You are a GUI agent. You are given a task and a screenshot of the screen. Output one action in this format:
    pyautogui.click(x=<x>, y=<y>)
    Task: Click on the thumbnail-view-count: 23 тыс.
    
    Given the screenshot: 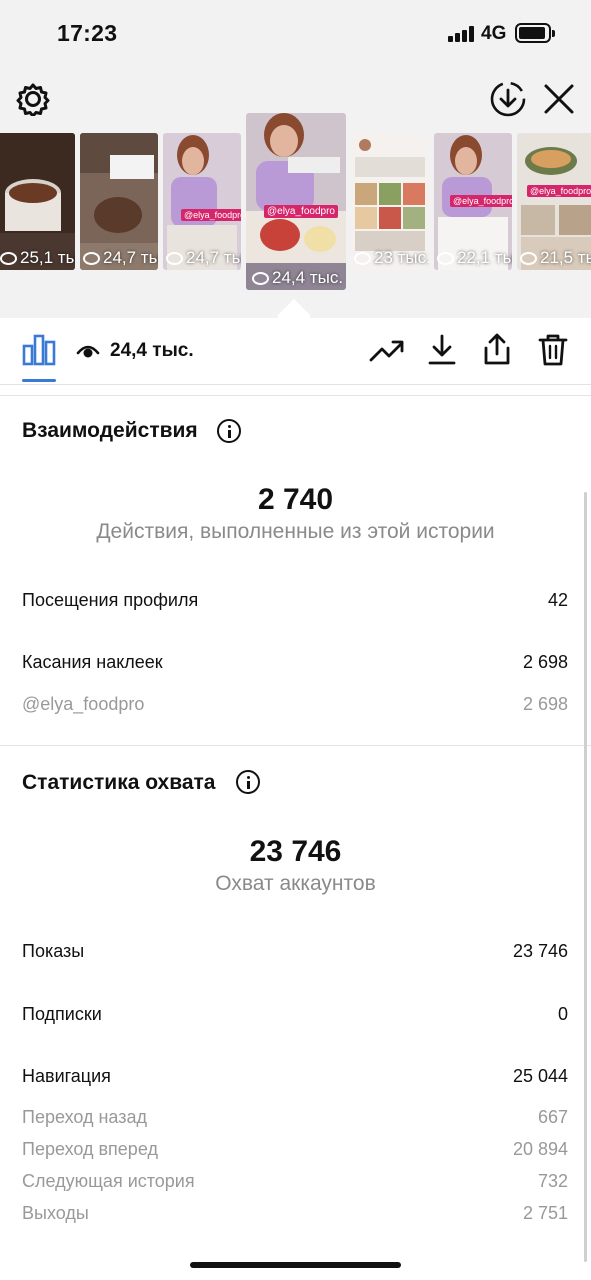 What is the action you would take?
    pyautogui.click(x=391, y=258)
    